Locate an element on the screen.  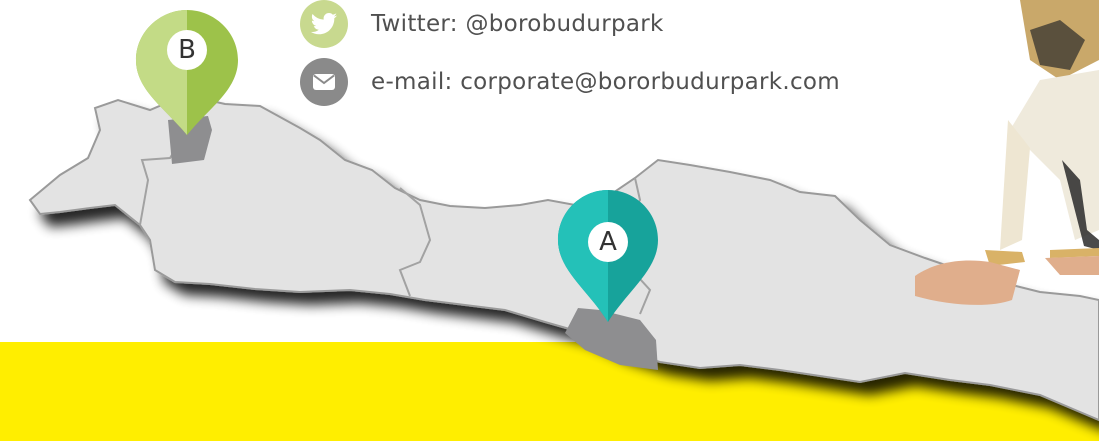
twitter-handle-text: Twitter: @borobudurpark is located at coordinates (517, 24).